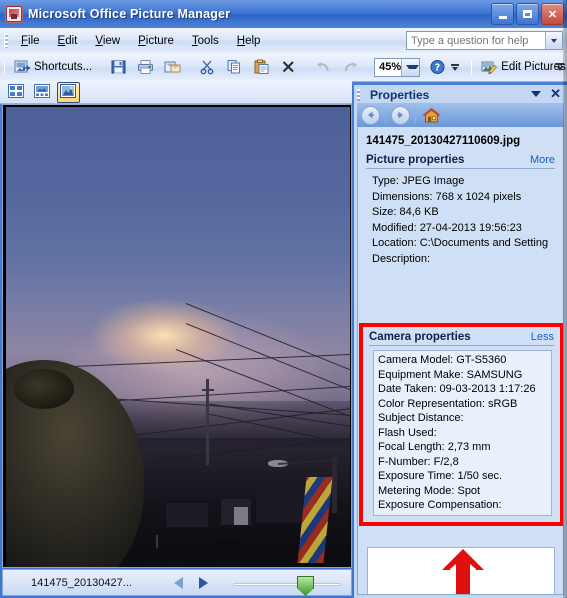 The image size is (567, 598). What do you see at coordinates (176, 92) in the screenshot?
I see `view-mode-toolbar` at bounding box center [176, 92].